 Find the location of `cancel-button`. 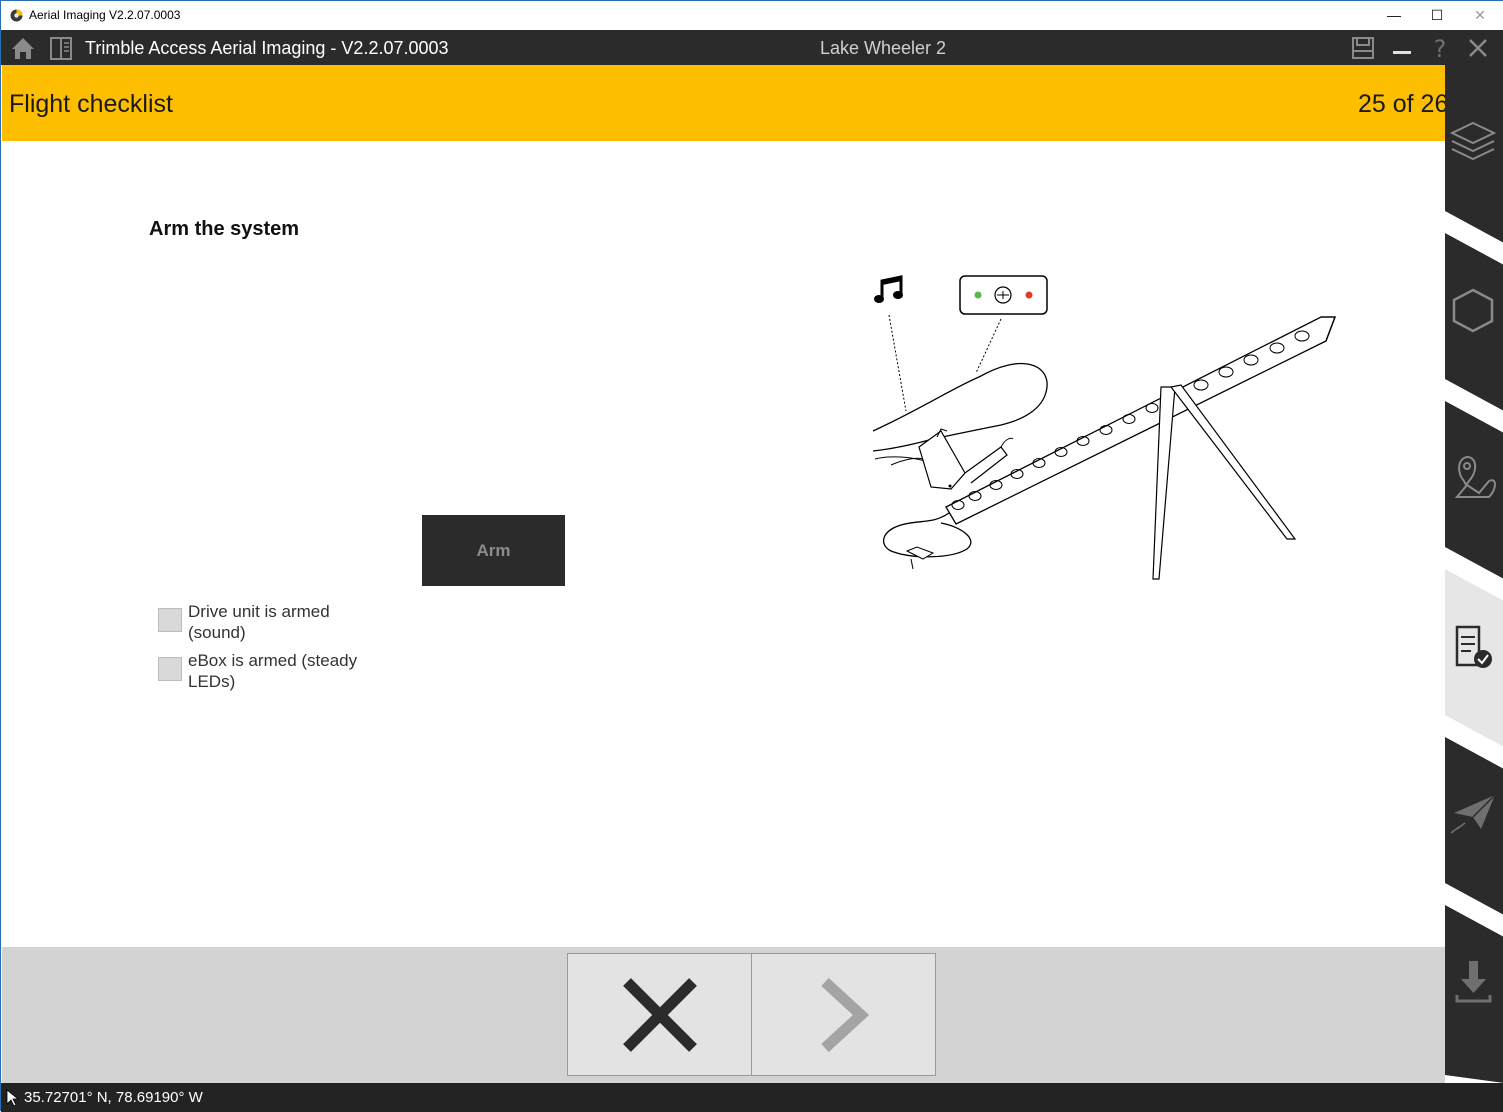

cancel-button is located at coordinates (659, 1014).